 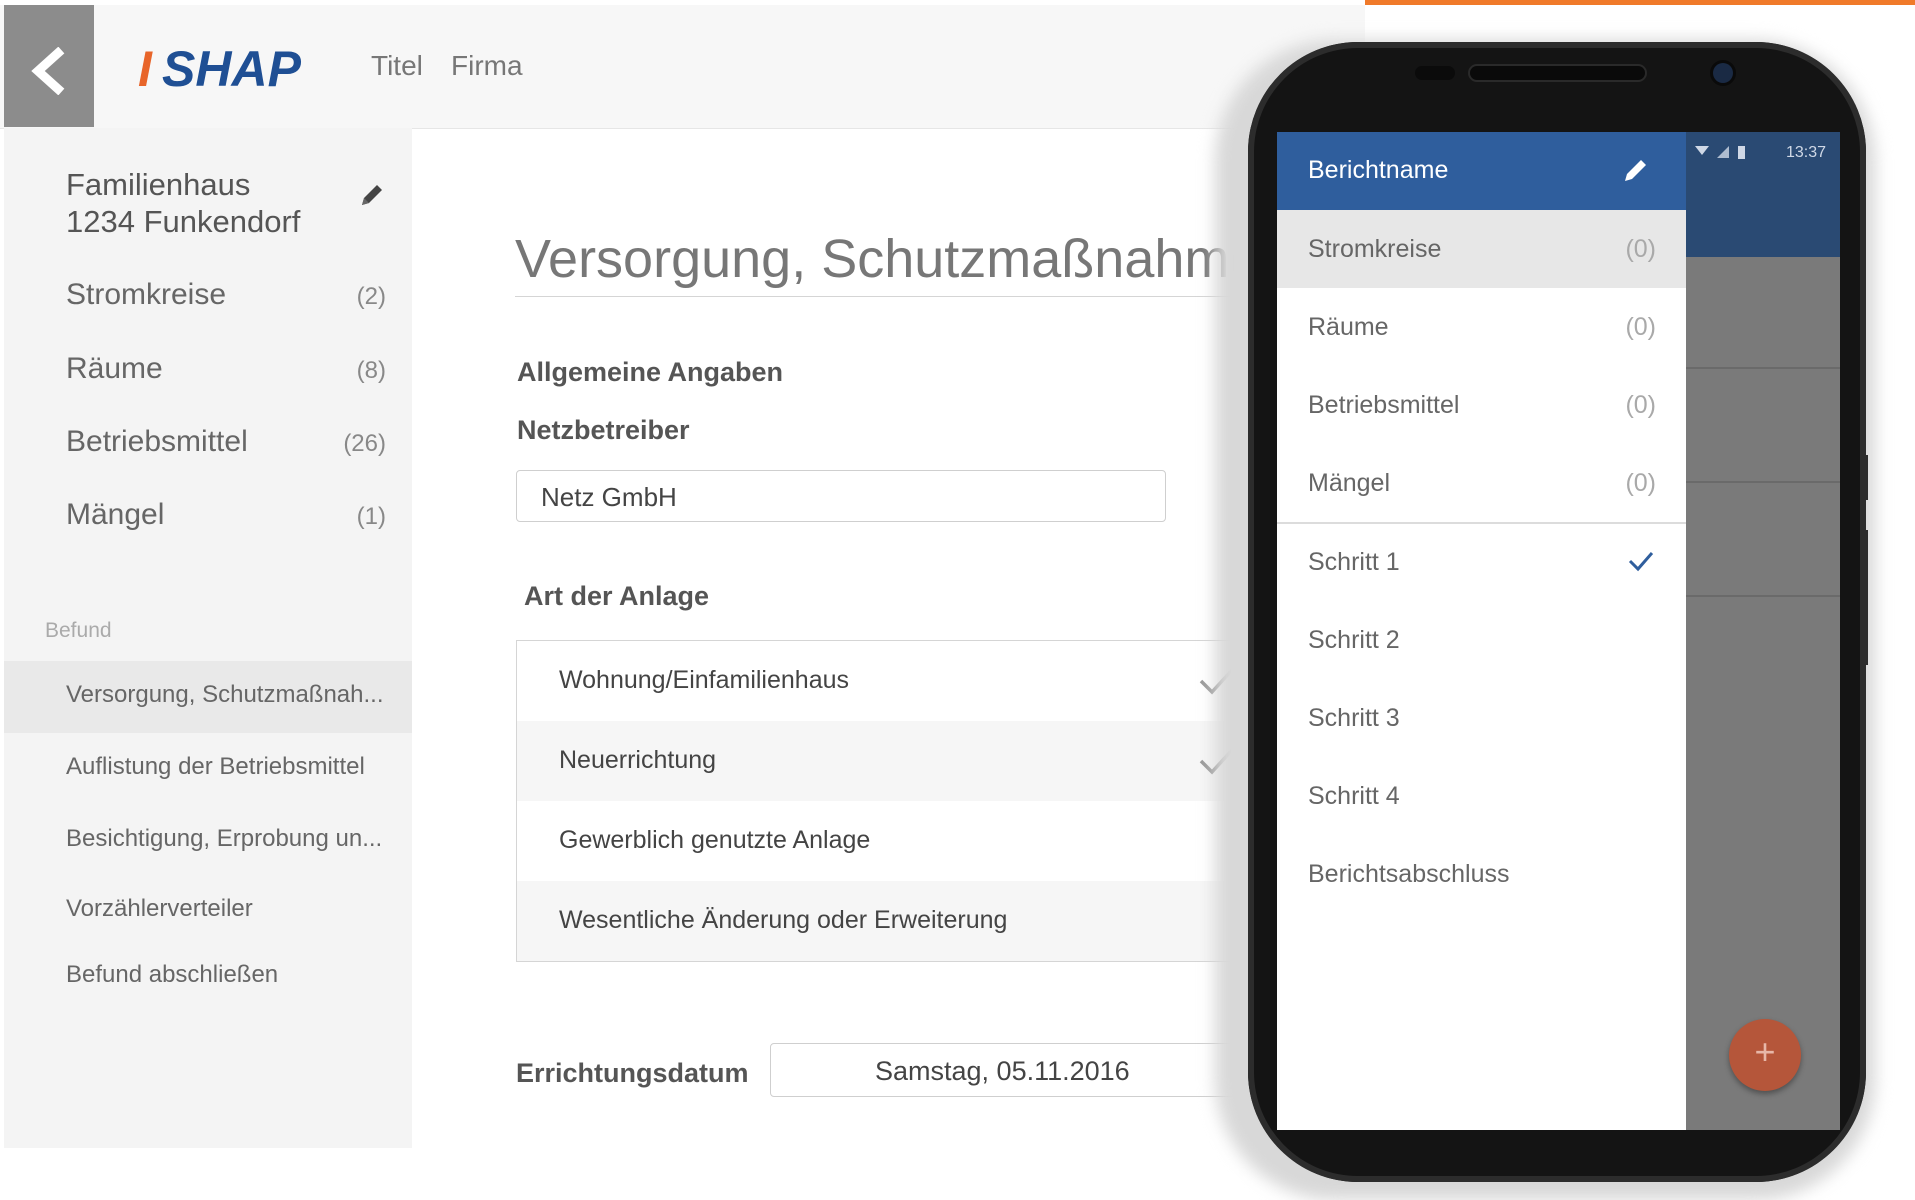 I want to click on chevron-left-icon, so click(x=48, y=71).